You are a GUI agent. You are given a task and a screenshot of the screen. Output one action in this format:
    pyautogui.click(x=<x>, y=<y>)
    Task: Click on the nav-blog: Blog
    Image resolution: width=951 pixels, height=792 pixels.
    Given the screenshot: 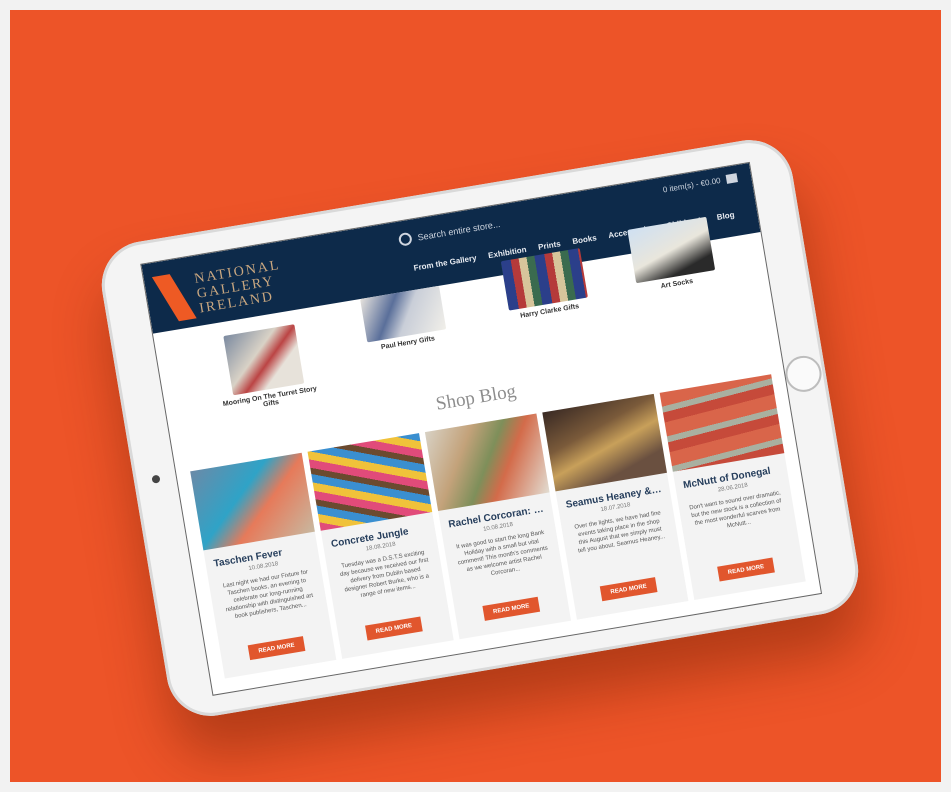 What is the action you would take?
    pyautogui.click(x=725, y=216)
    